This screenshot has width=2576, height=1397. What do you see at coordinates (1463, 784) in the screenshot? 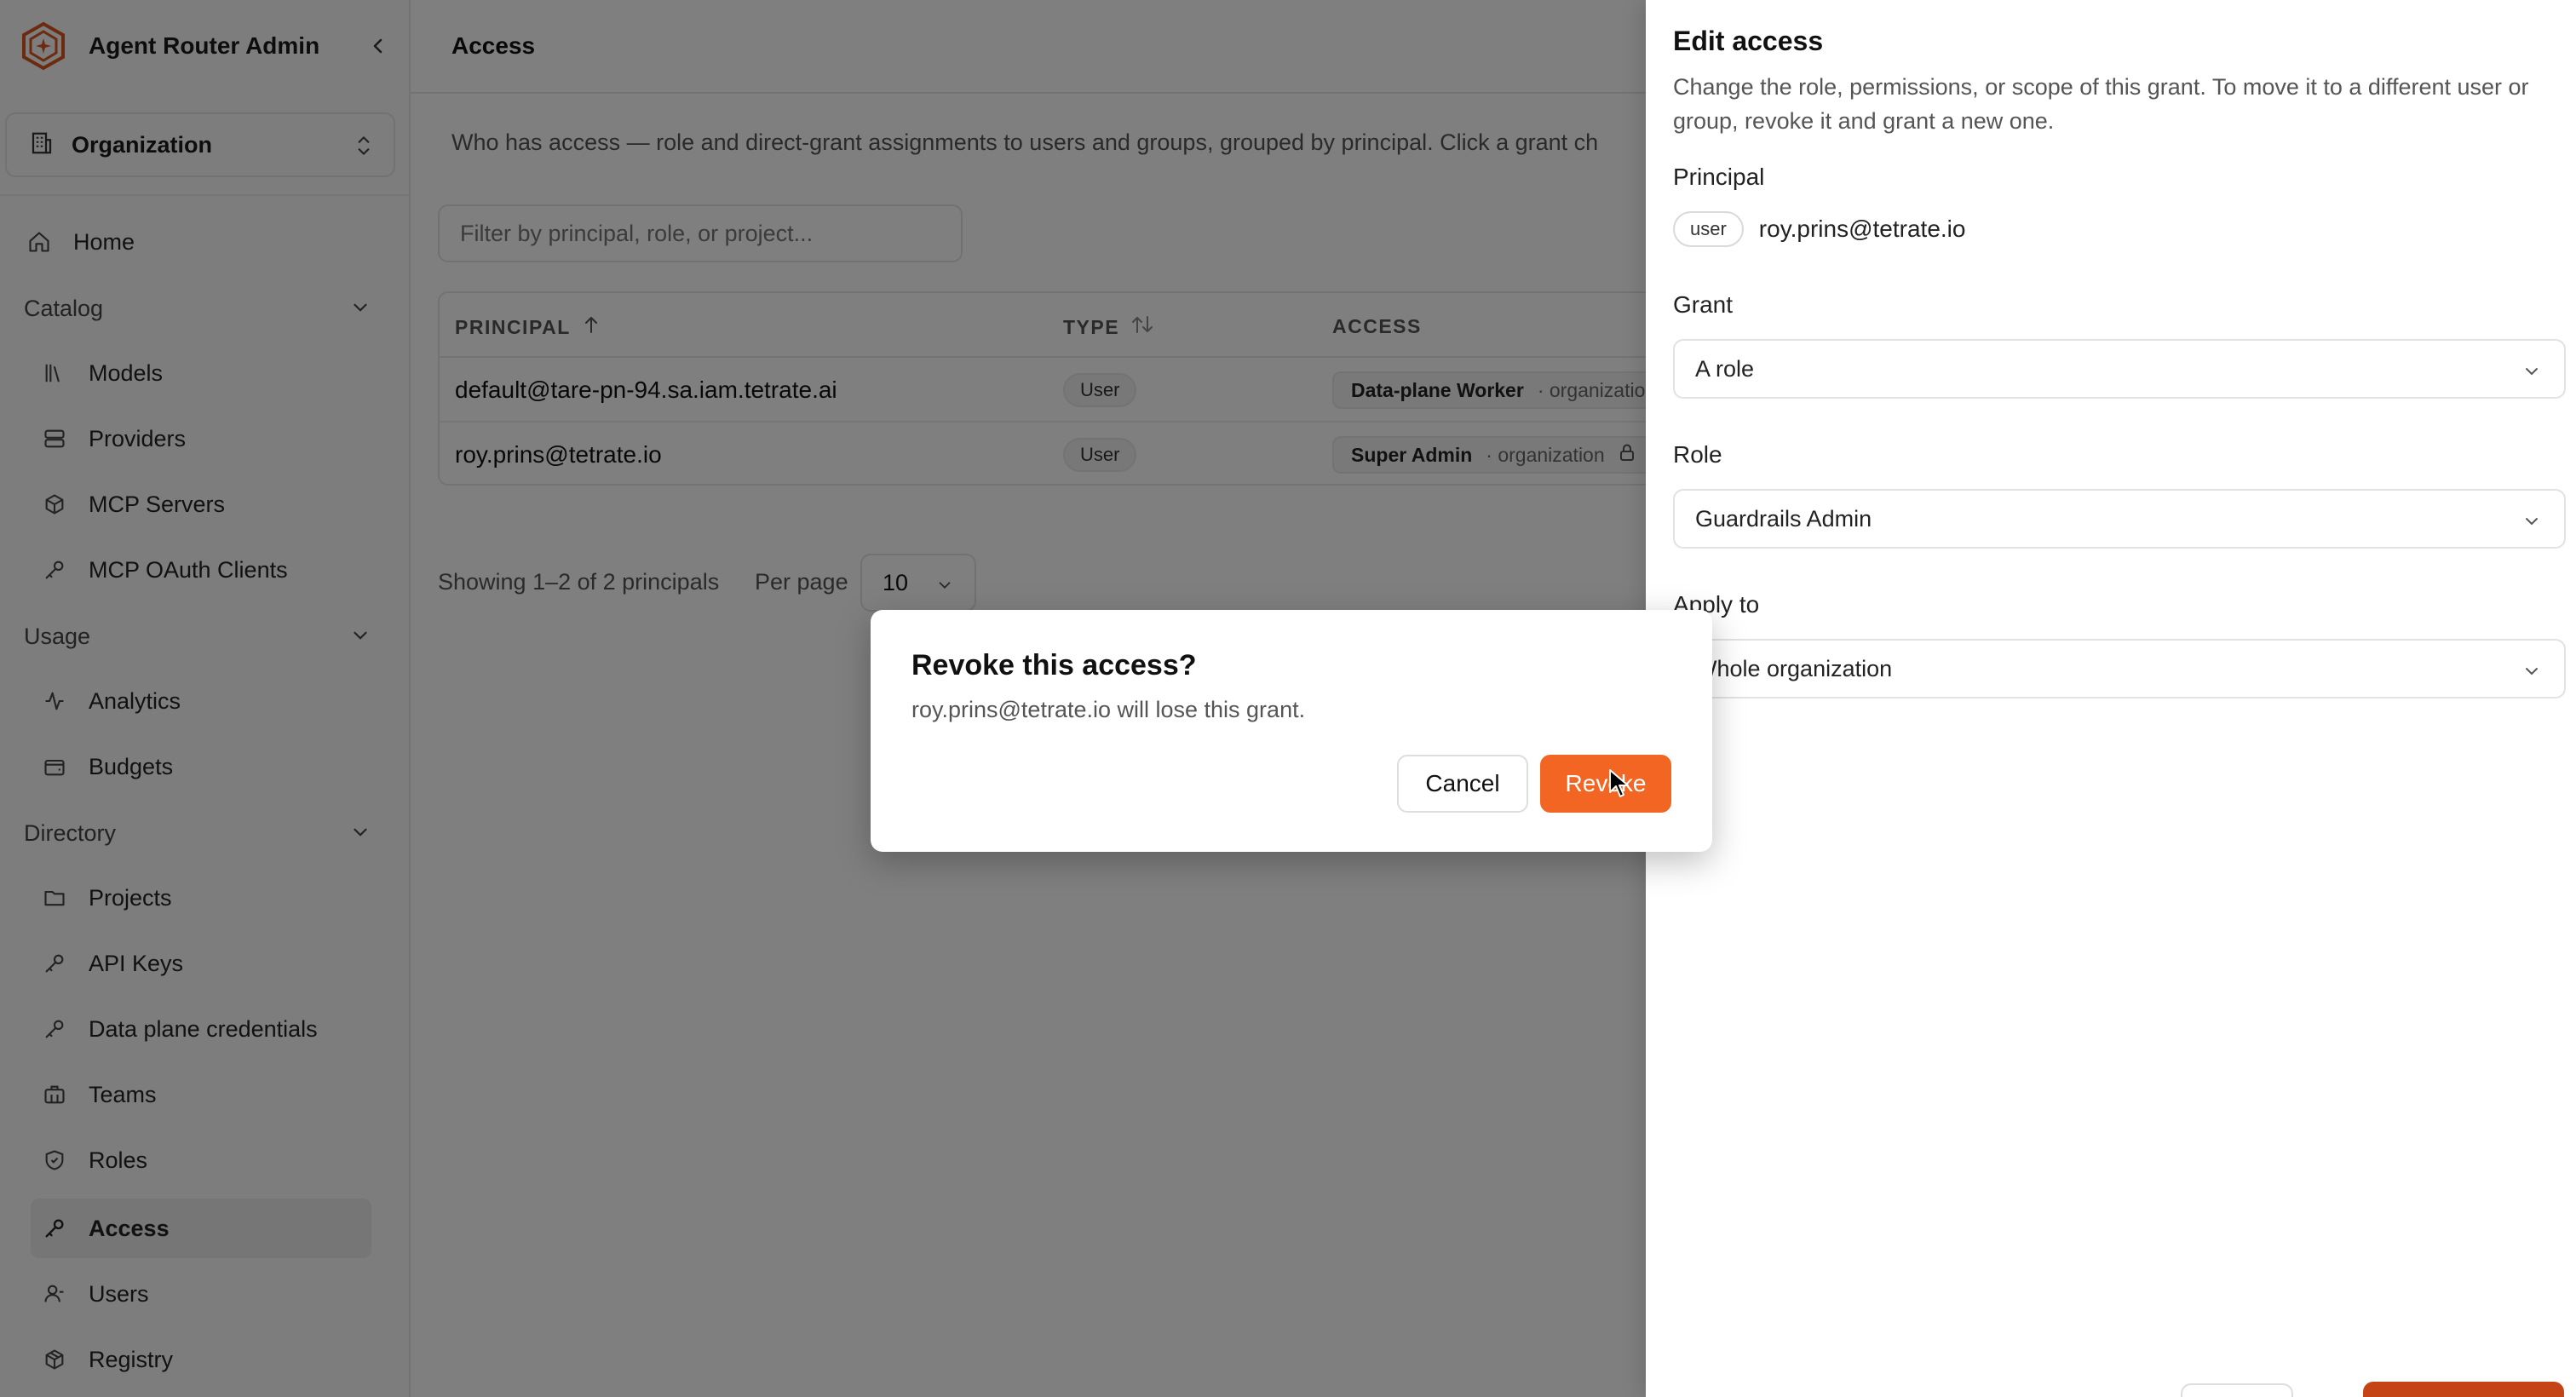
I see `cancel-button: Cancel` at bounding box center [1463, 784].